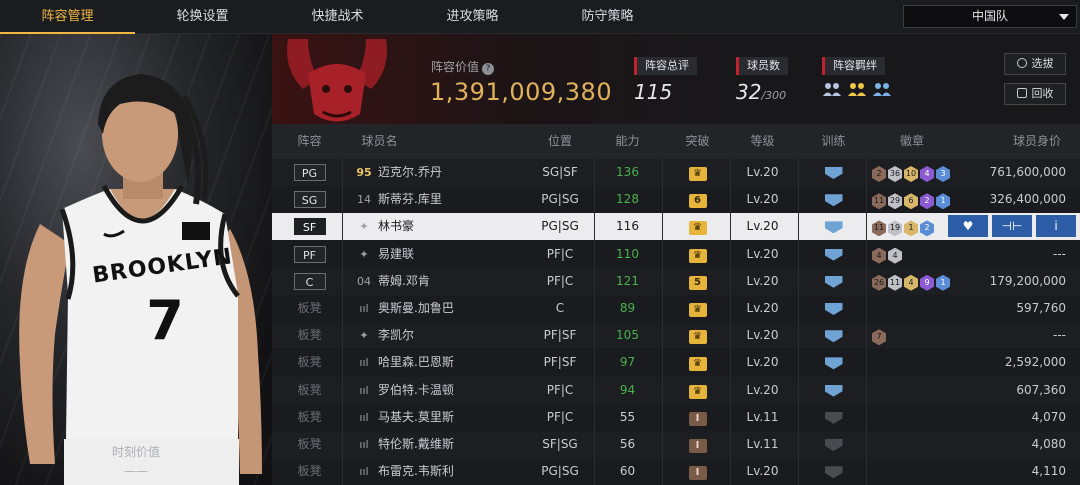  What do you see at coordinates (697, 282) in the screenshot?
I see `crown-icon: 5` at bounding box center [697, 282].